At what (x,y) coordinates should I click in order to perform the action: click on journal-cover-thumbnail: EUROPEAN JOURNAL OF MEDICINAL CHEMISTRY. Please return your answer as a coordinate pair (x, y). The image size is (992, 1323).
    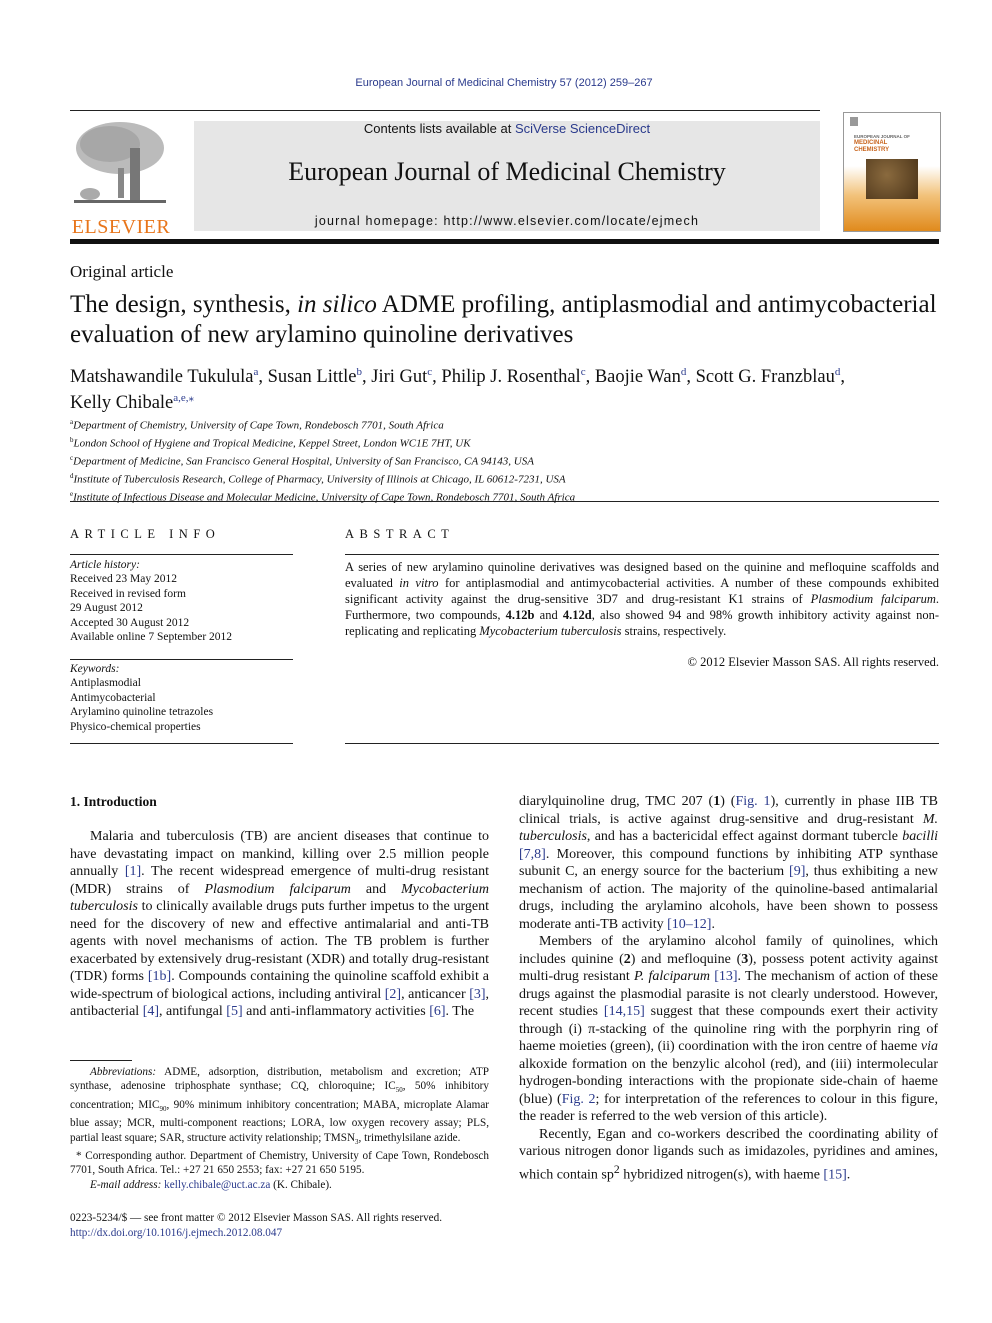
    Looking at the image, I should click on (892, 172).